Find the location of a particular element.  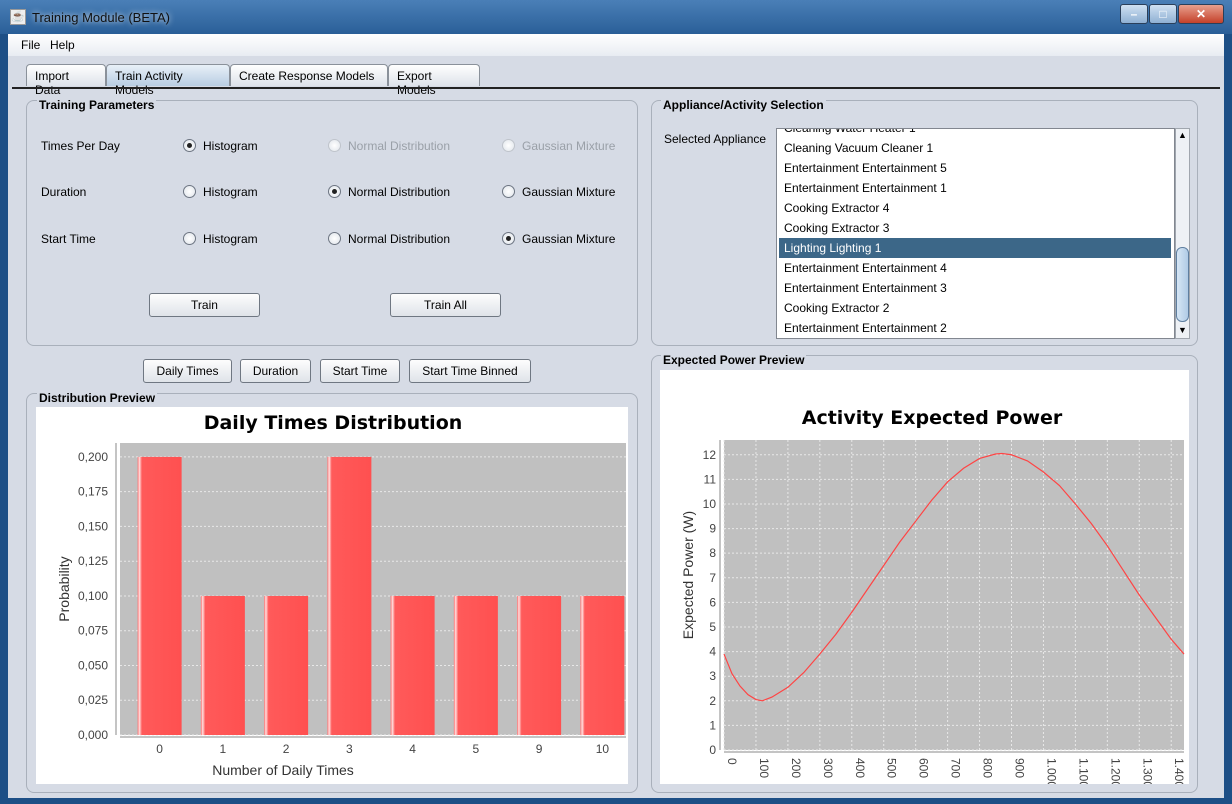

menu-bar: File Help is located at coordinates (616, 45).